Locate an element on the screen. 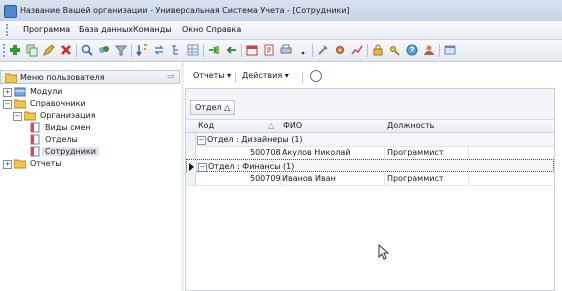  group-label: Отдел : Дизайнеры (1) is located at coordinates (255, 139).